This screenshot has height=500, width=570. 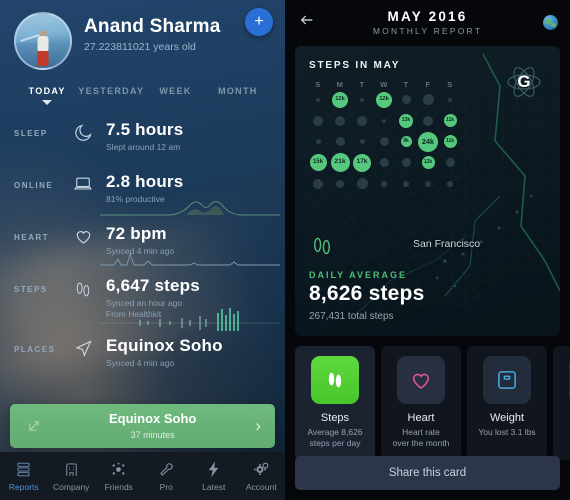 I want to click on tab-today: TODAY, so click(x=47, y=95).